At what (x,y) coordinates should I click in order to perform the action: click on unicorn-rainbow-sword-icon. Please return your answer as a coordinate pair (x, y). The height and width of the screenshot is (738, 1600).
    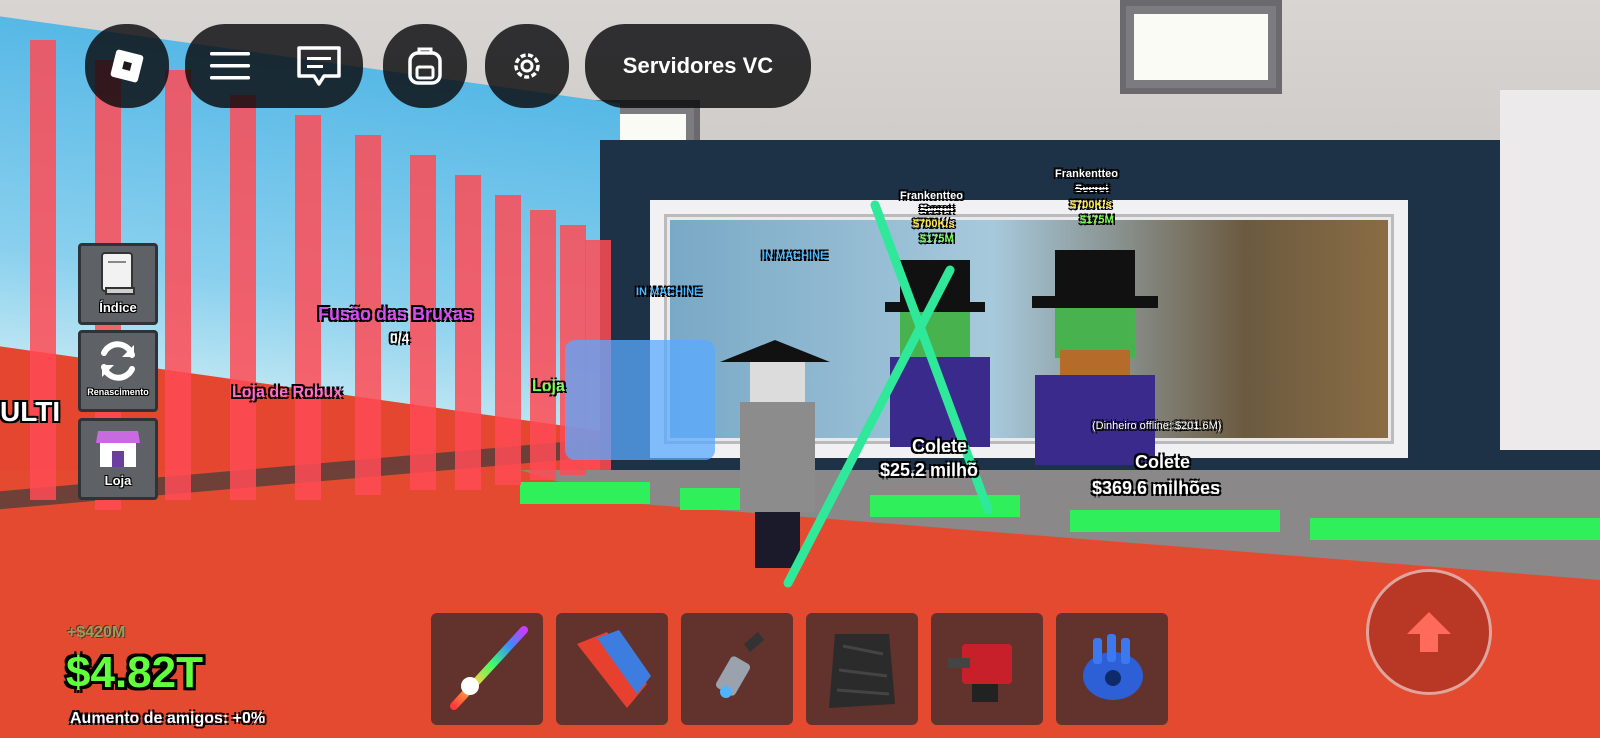
    Looking at the image, I should click on (489, 668).